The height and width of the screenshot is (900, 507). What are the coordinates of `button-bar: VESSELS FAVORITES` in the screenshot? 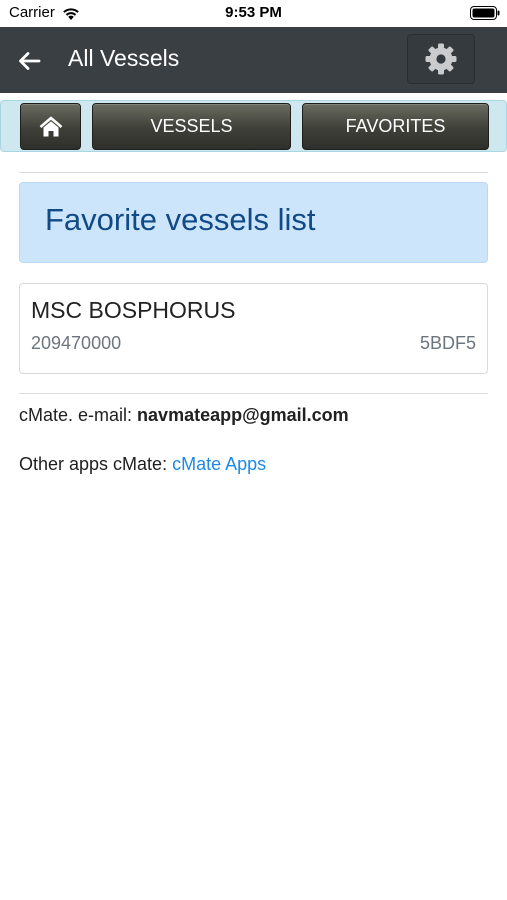 It's located at (253, 126).